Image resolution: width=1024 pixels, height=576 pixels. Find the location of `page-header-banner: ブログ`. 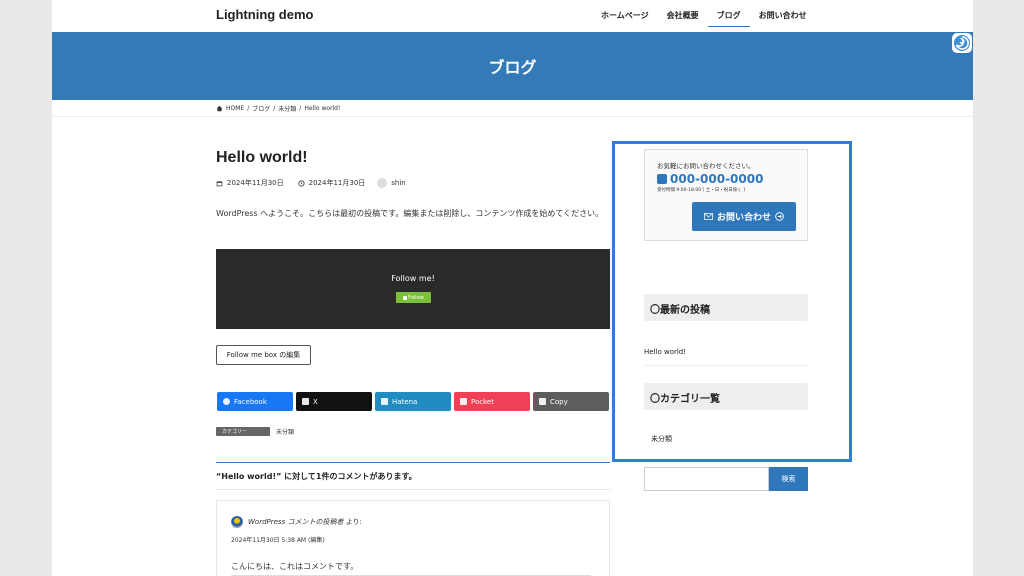

page-header-banner: ブログ is located at coordinates (512, 66).